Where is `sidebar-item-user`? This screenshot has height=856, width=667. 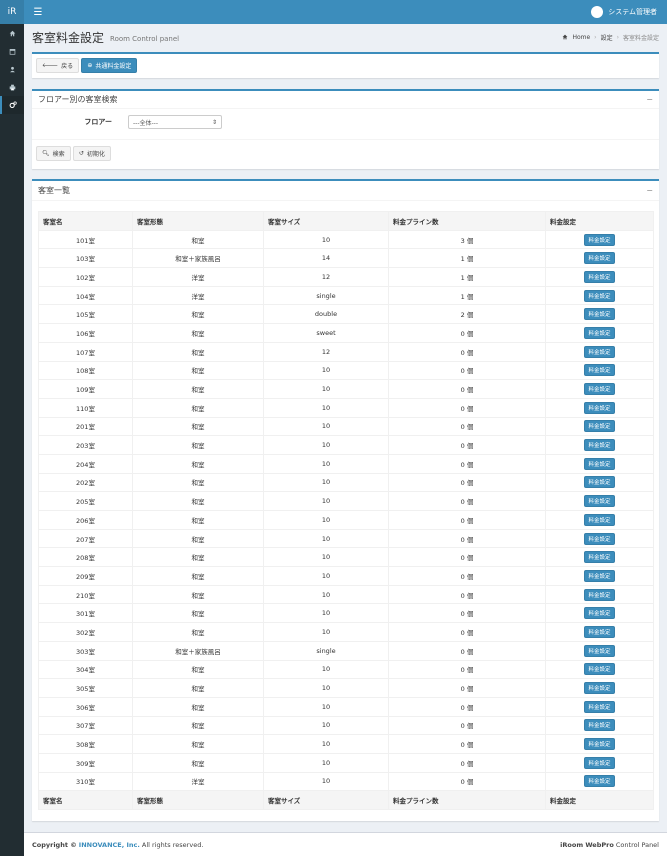
sidebar-item-user is located at coordinates (12, 69).